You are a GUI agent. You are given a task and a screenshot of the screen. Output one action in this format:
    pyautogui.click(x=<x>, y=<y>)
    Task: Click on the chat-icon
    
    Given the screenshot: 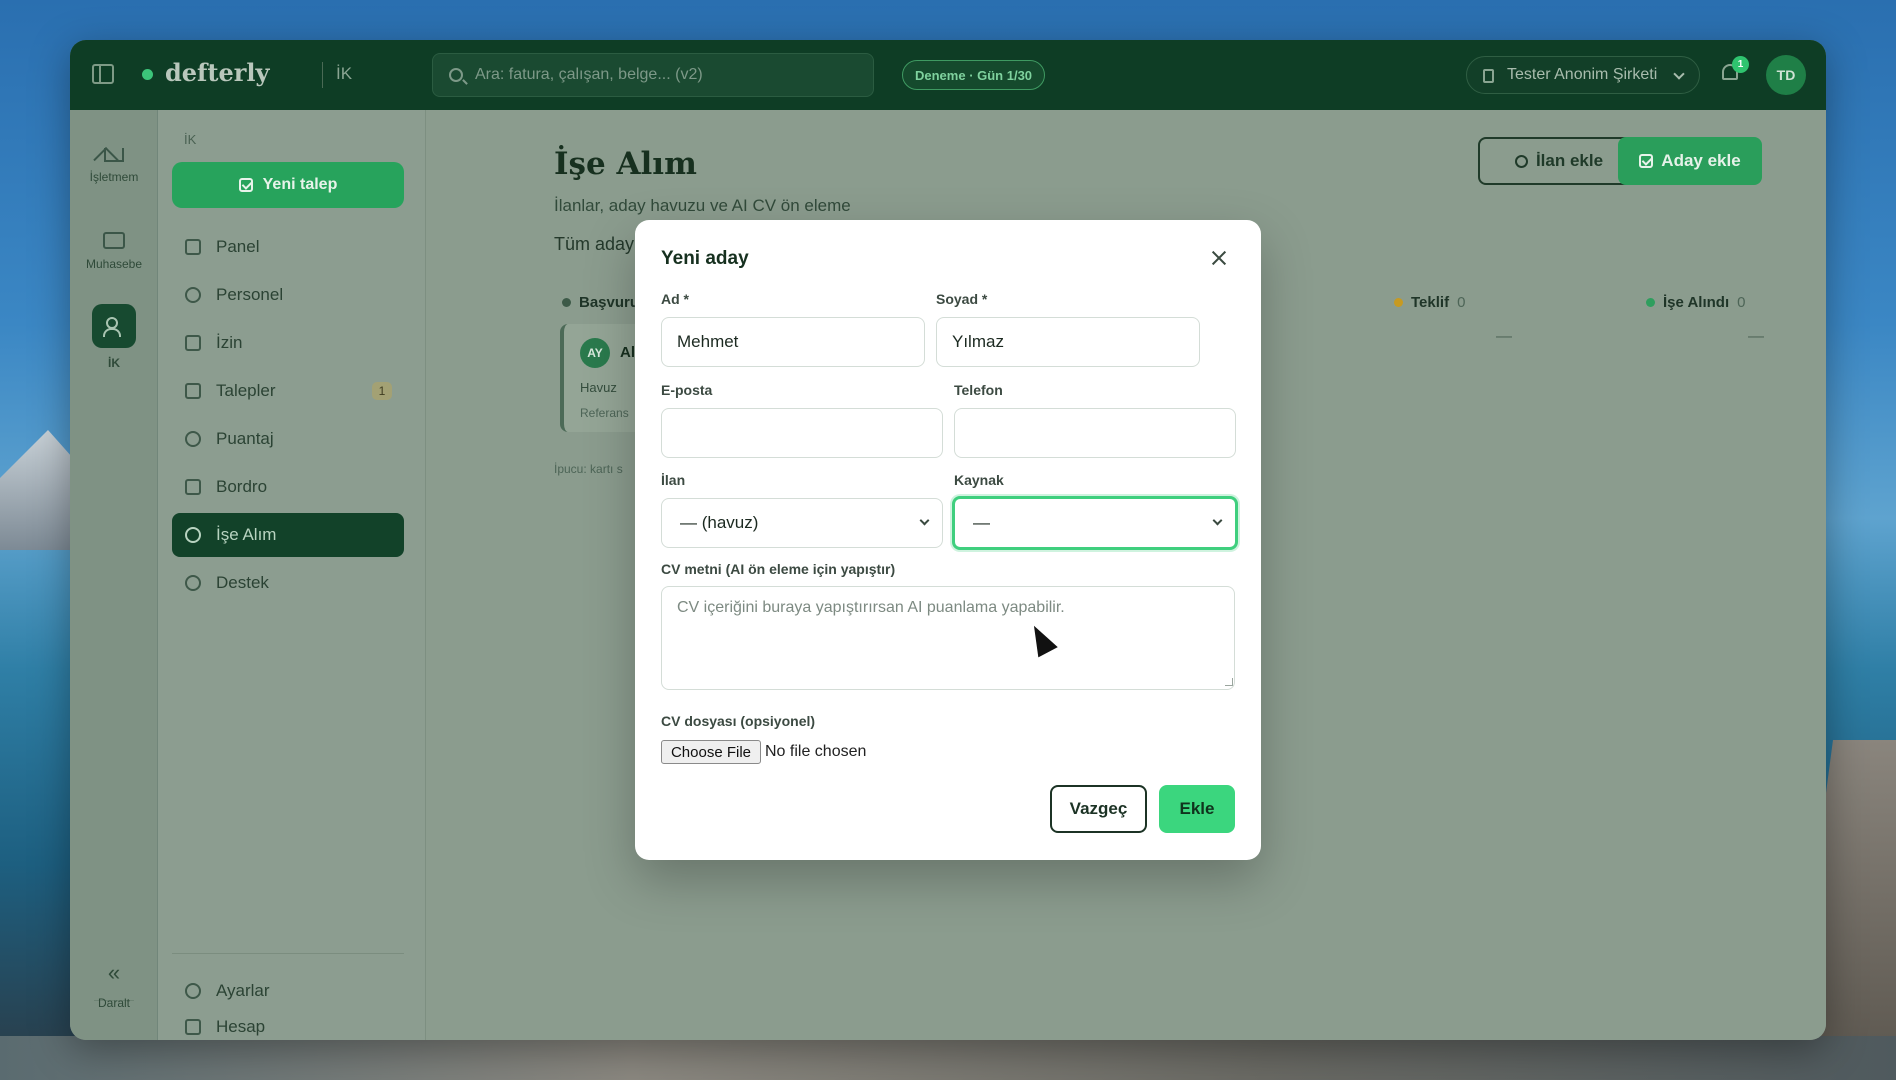 What is the action you would take?
    pyautogui.click(x=193, y=583)
    